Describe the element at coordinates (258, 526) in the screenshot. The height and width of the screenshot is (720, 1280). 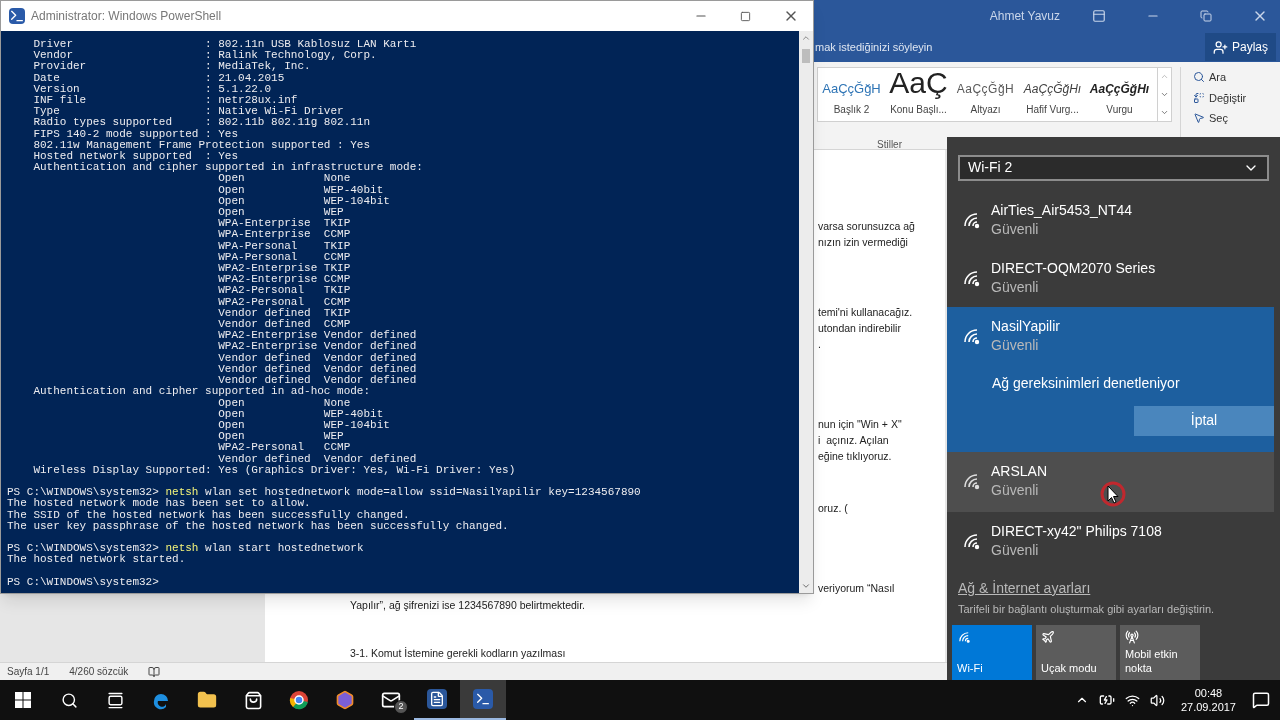
I see `console-line: The user key passphrase of the hosted network has been successfully changed.` at that location.